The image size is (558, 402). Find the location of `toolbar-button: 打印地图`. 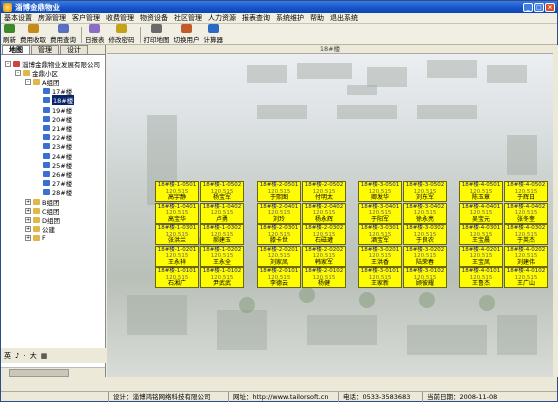

toolbar-button: 打印地图 is located at coordinates (157, 34).